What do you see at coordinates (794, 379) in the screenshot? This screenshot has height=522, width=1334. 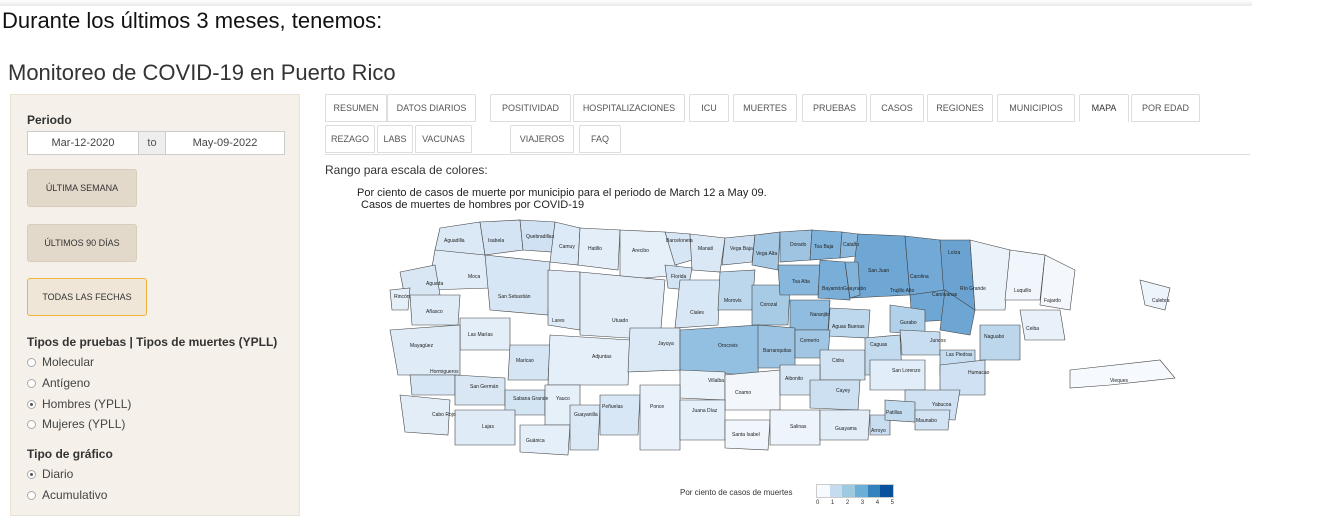 I see `label-aibonito: Aibonito` at bounding box center [794, 379].